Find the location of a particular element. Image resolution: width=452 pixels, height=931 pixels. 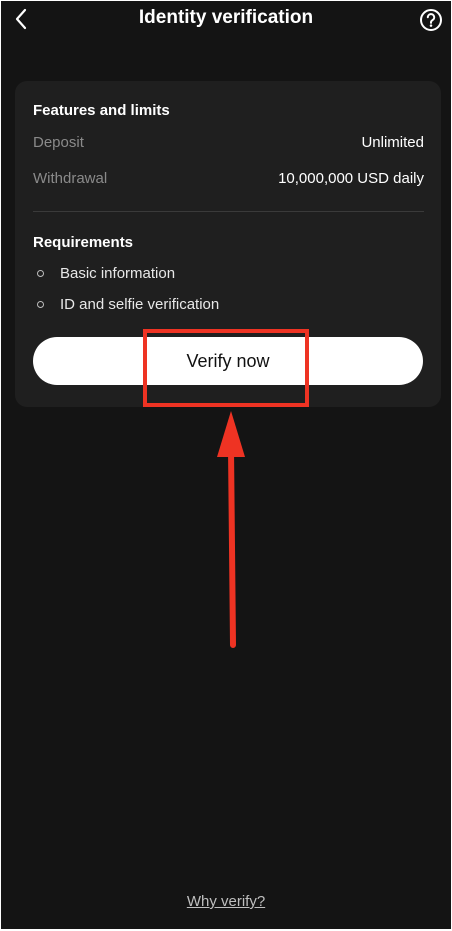

withdrawal-value: 10,000,000 USD daily is located at coordinates (351, 178).